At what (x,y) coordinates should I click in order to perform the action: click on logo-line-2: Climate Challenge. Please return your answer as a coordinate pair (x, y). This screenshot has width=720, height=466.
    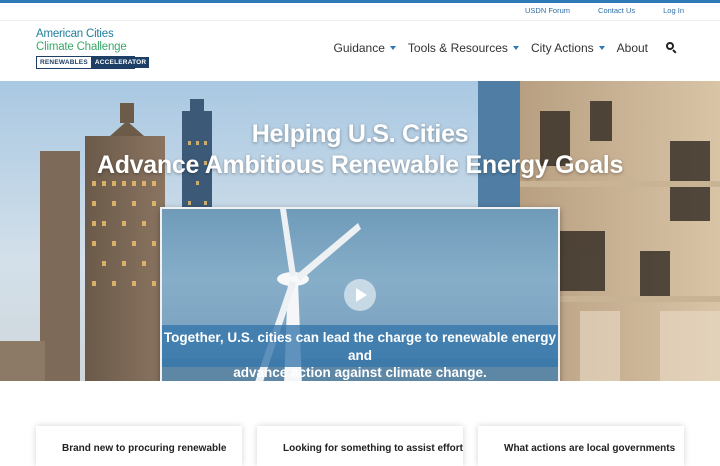
    Looking at the image, I should click on (81, 47).